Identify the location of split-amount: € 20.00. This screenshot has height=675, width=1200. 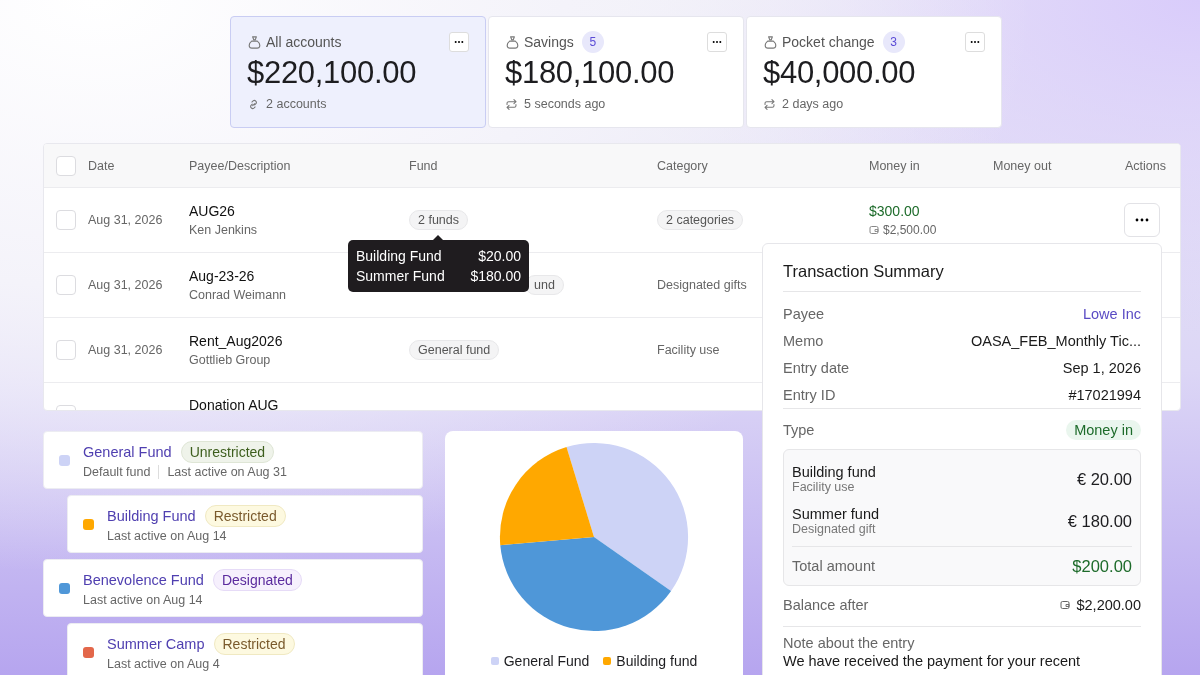
(1104, 479).